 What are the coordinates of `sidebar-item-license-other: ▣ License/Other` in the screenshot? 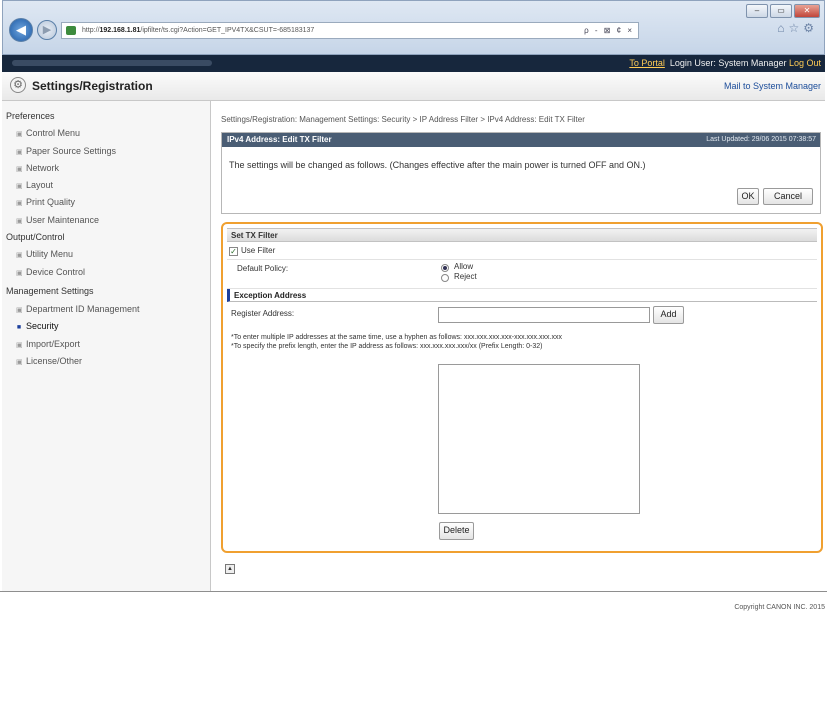 It's located at (49, 361).